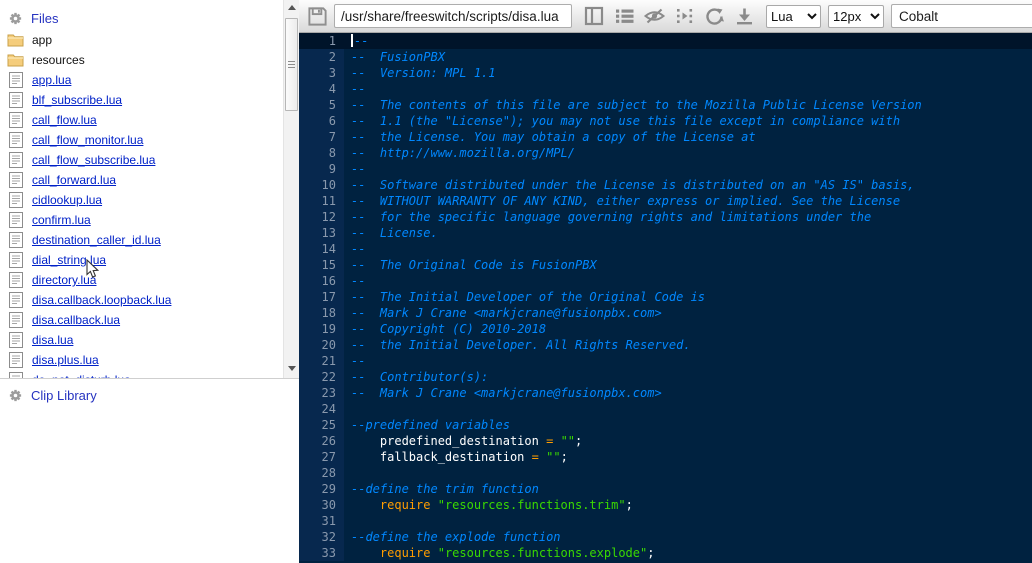  What do you see at coordinates (684, 16) in the screenshot?
I see `indent-guides-button` at bounding box center [684, 16].